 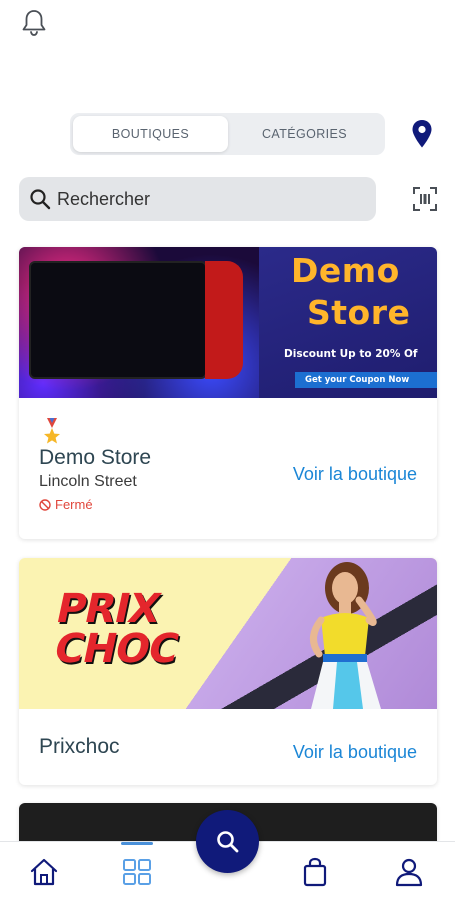 I want to click on tab-categories: CATÉGORIES, so click(x=304, y=134).